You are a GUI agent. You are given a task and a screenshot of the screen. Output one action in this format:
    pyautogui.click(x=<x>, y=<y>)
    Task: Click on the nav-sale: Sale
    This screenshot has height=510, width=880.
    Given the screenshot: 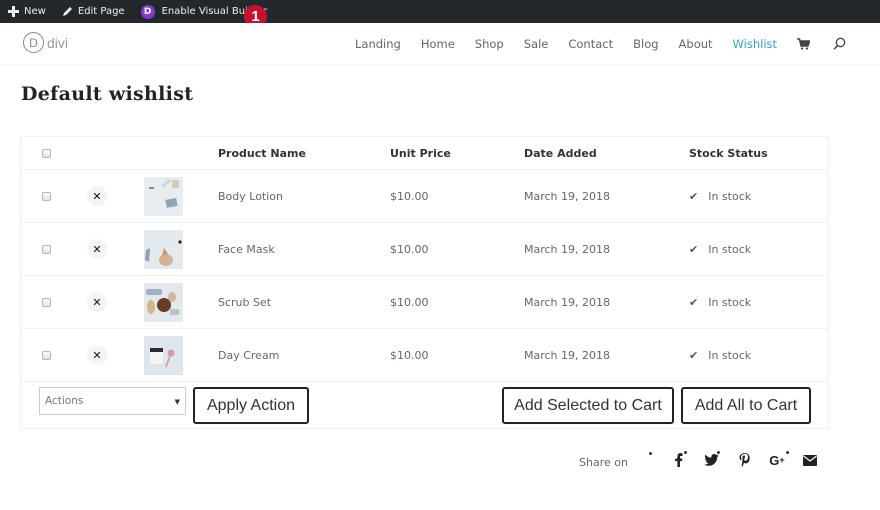 What is the action you would take?
    pyautogui.click(x=536, y=44)
    